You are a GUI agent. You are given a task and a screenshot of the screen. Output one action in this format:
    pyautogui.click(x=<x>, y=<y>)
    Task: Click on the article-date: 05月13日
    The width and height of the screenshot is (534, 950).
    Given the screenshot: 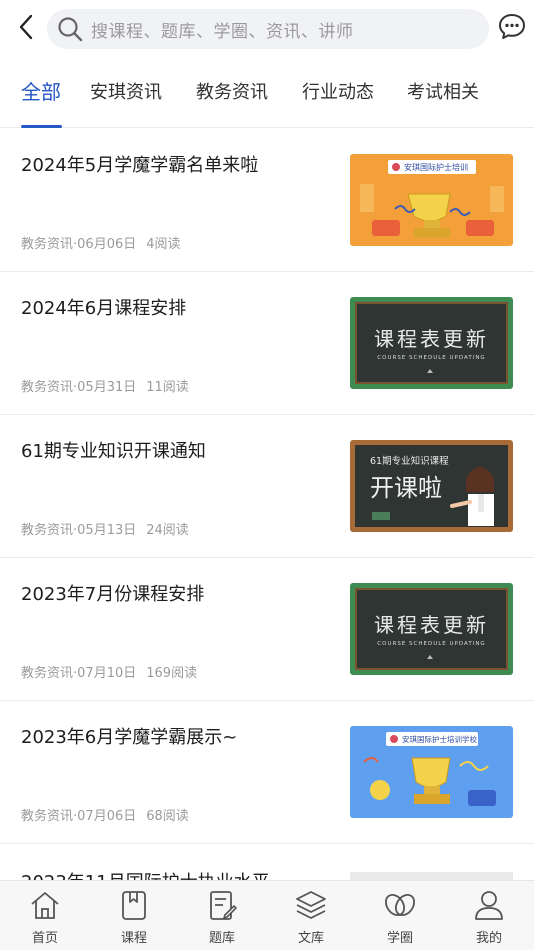 What is the action you would take?
    pyautogui.click(x=107, y=530)
    